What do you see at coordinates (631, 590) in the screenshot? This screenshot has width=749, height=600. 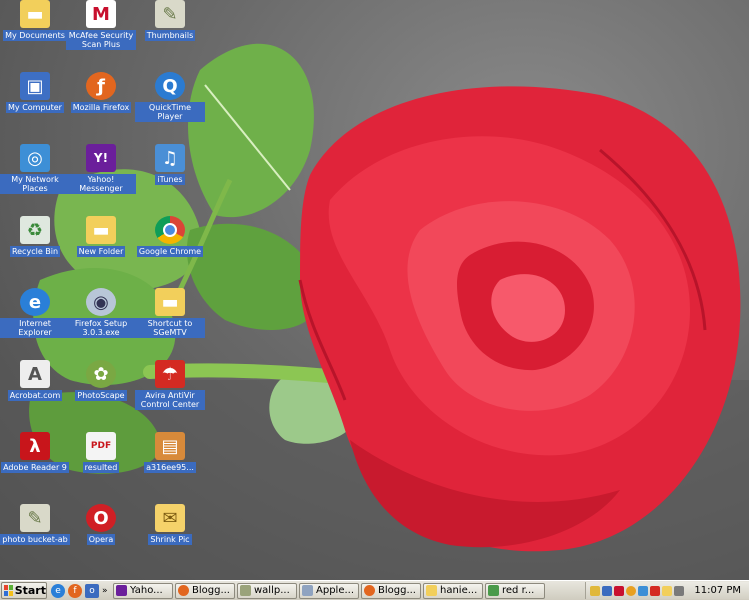 I see `tray-messenger-icon` at bounding box center [631, 590].